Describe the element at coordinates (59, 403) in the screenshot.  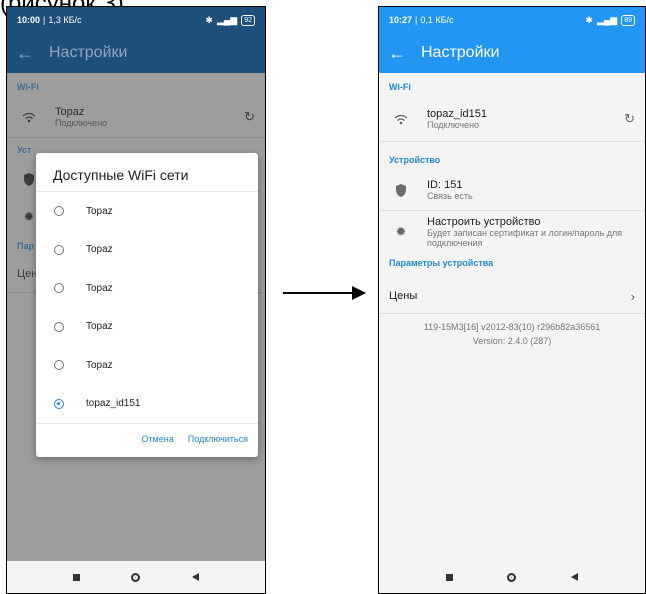
I see `radio-checked-icon` at that location.